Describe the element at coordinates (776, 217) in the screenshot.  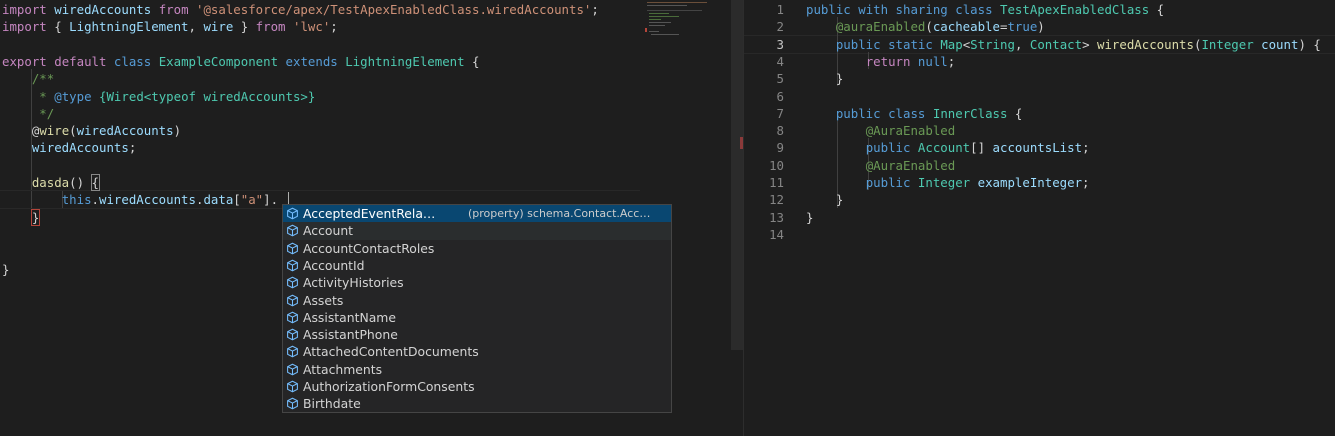
I see `line-number: 13` at that location.